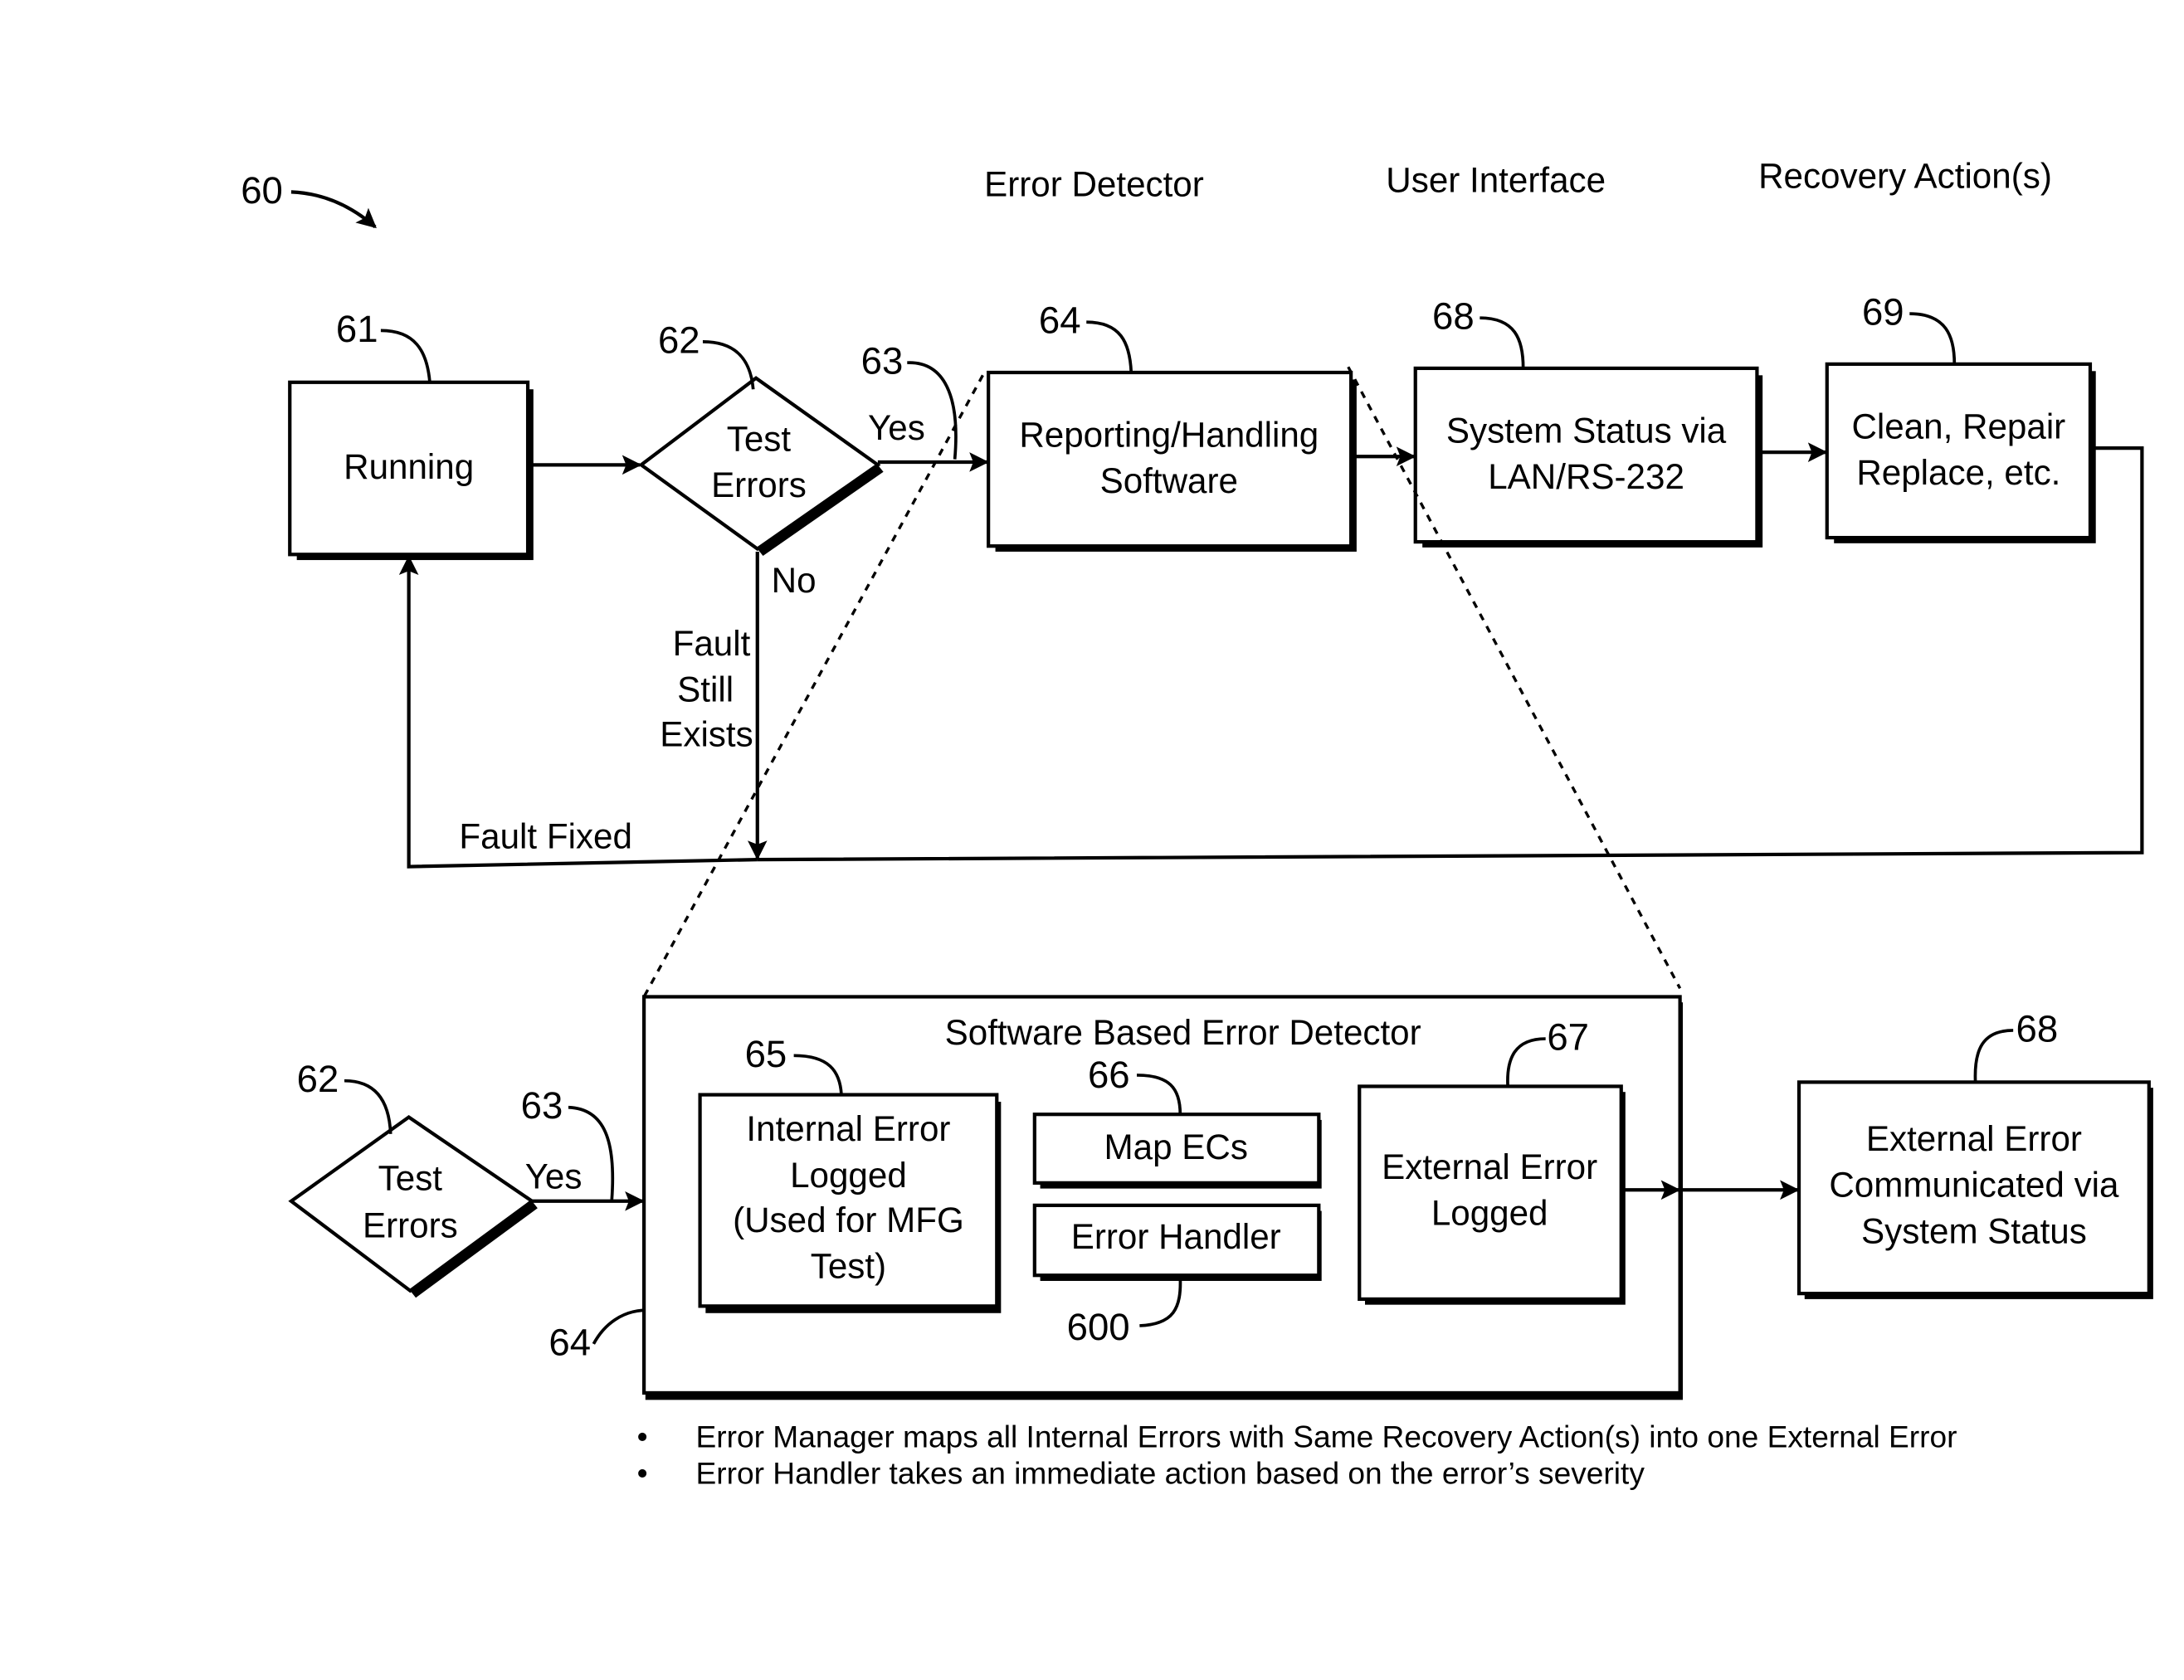  What do you see at coordinates (1169, 434) in the screenshot?
I see `node-reporting-line1: Reporting/Handling` at bounding box center [1169, 434].